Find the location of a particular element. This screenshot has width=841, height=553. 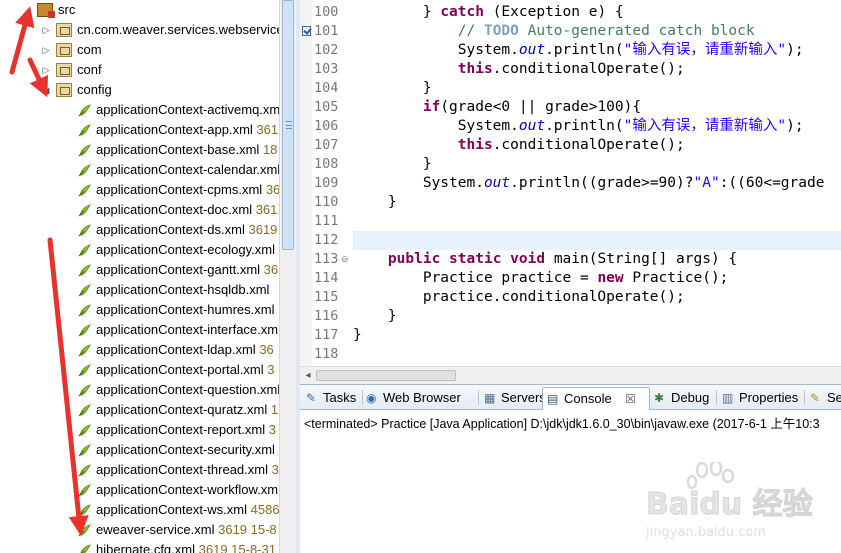

line-number: 105 is located at coordinates (326, 107).